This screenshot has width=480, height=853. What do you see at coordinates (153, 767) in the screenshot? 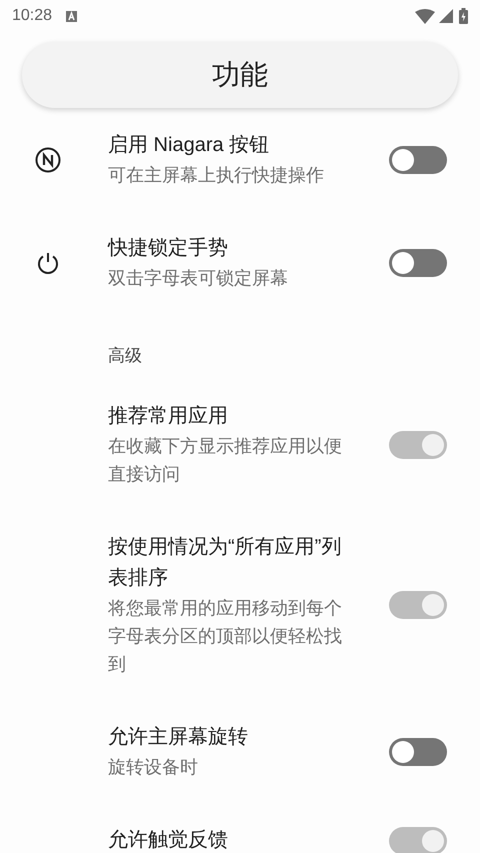
I see `setting-description: 旋转设备时` at bounding box center [153, 767].